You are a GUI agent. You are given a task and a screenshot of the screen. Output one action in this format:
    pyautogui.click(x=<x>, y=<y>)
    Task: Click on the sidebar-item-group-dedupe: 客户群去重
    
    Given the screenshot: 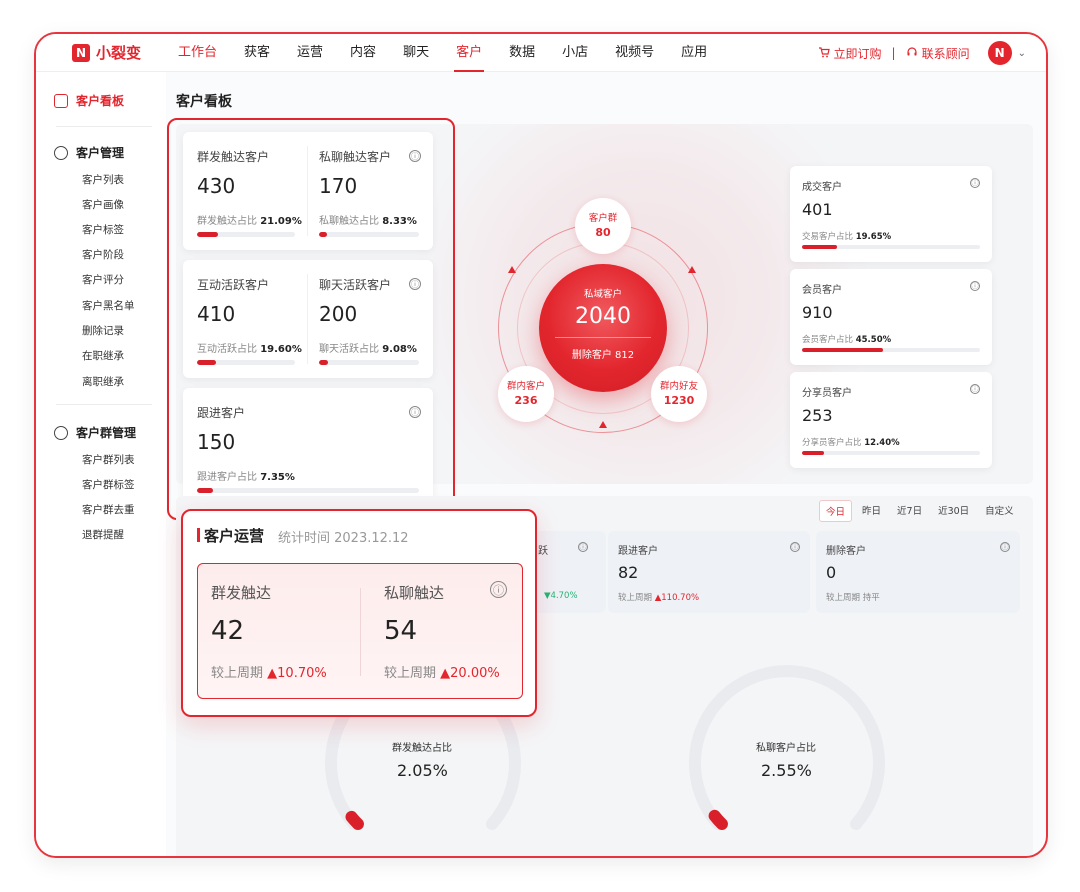 What is the action you would take?
    pyautogui.click(x=108, y=509)
    